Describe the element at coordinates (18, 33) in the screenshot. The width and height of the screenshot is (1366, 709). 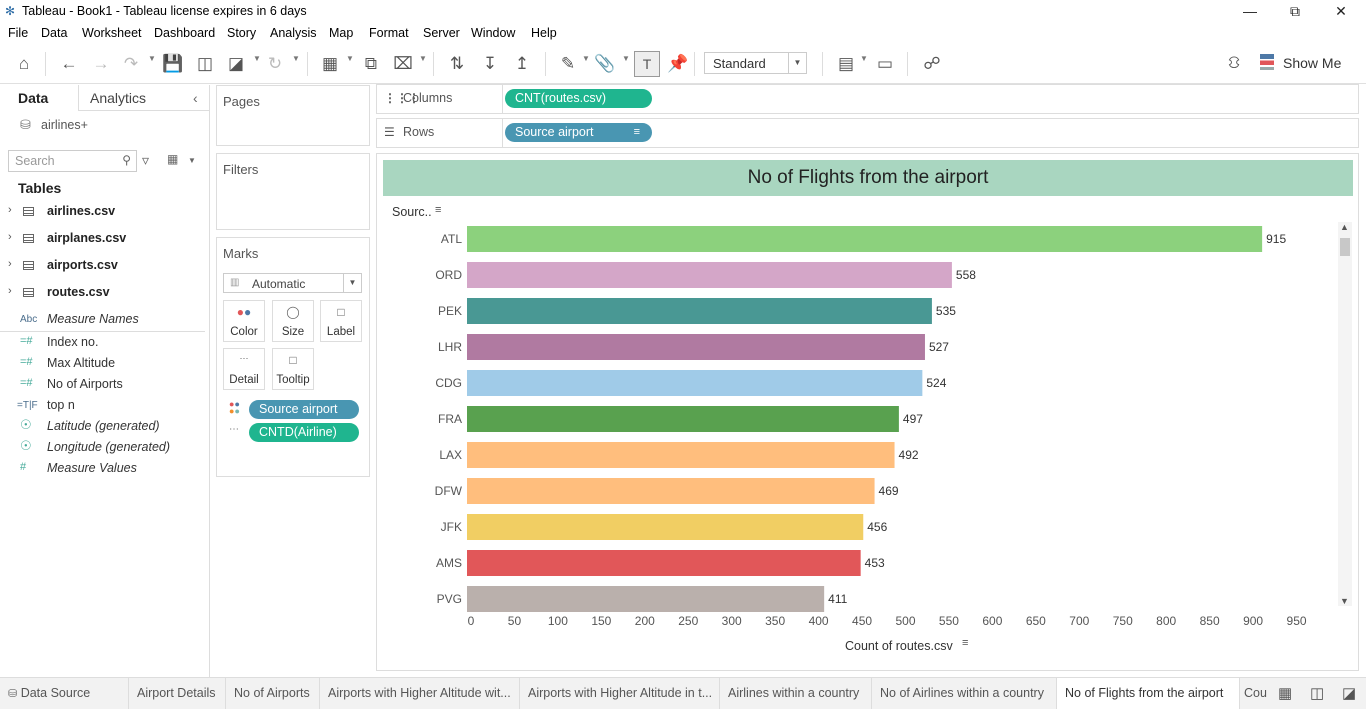
I see `menu-file: File` at that location.